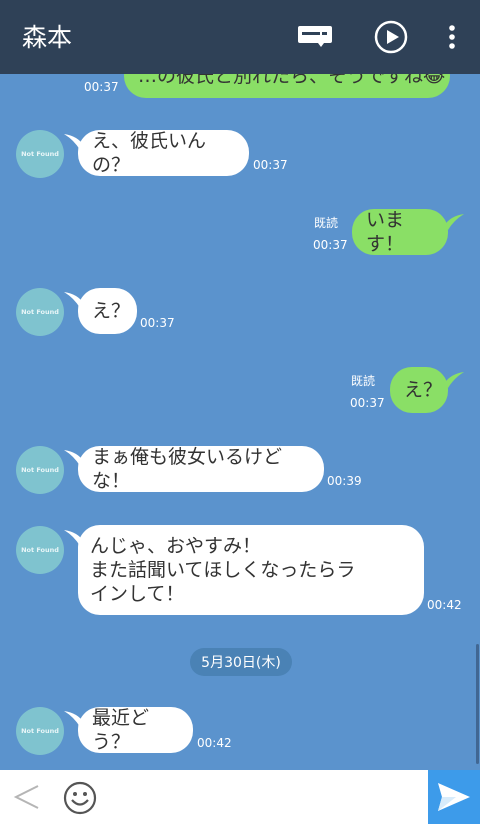 The image size is (480, 824). I want to click on message-bubble-incoming: え？, so click(107, 311).